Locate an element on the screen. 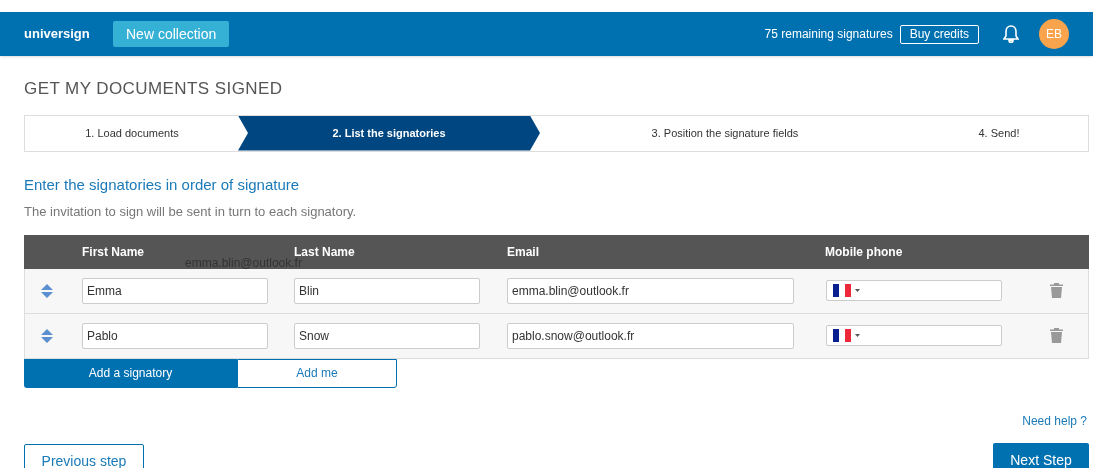 The height and width of the screenshot is (468, 1093). column-header: Email is located at coordinates (523, 252).